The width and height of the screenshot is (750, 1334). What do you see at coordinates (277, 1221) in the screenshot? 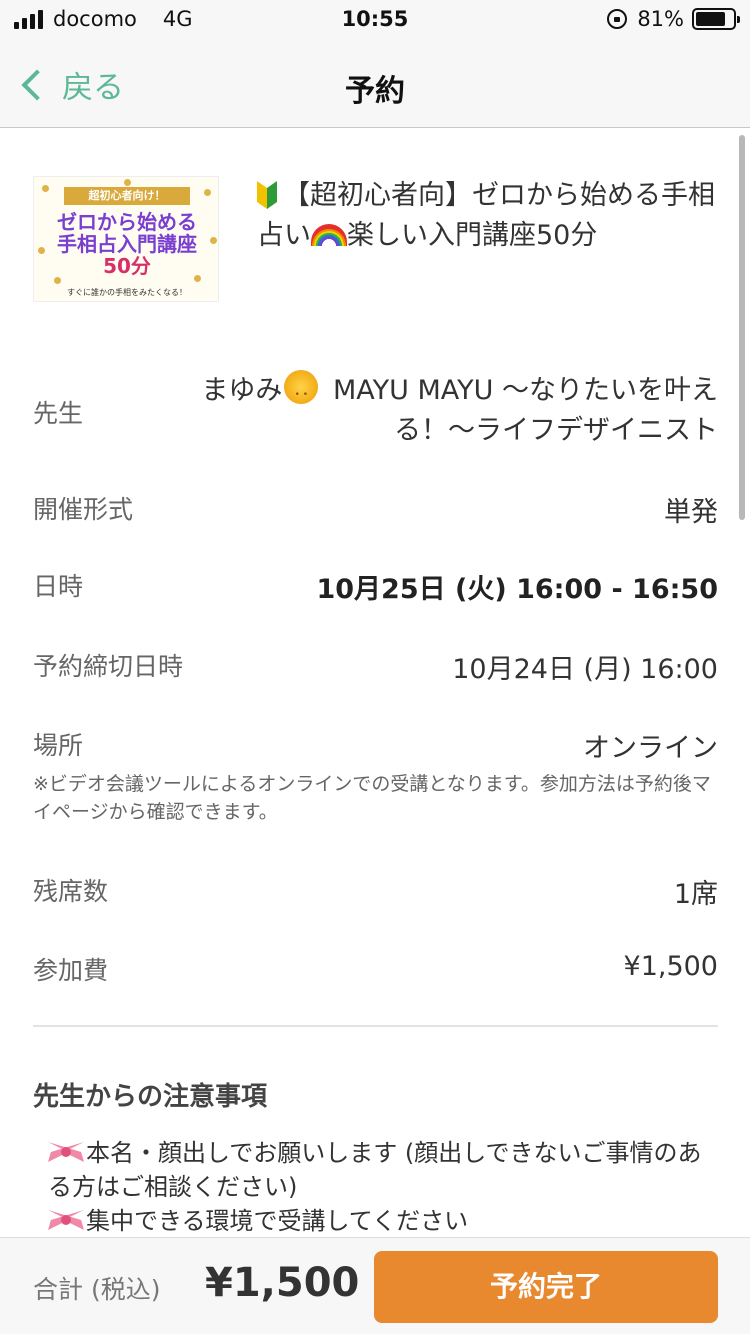
I see `note-line2: 集中できる環境で受講してください` at bounding box center [277, 1221].